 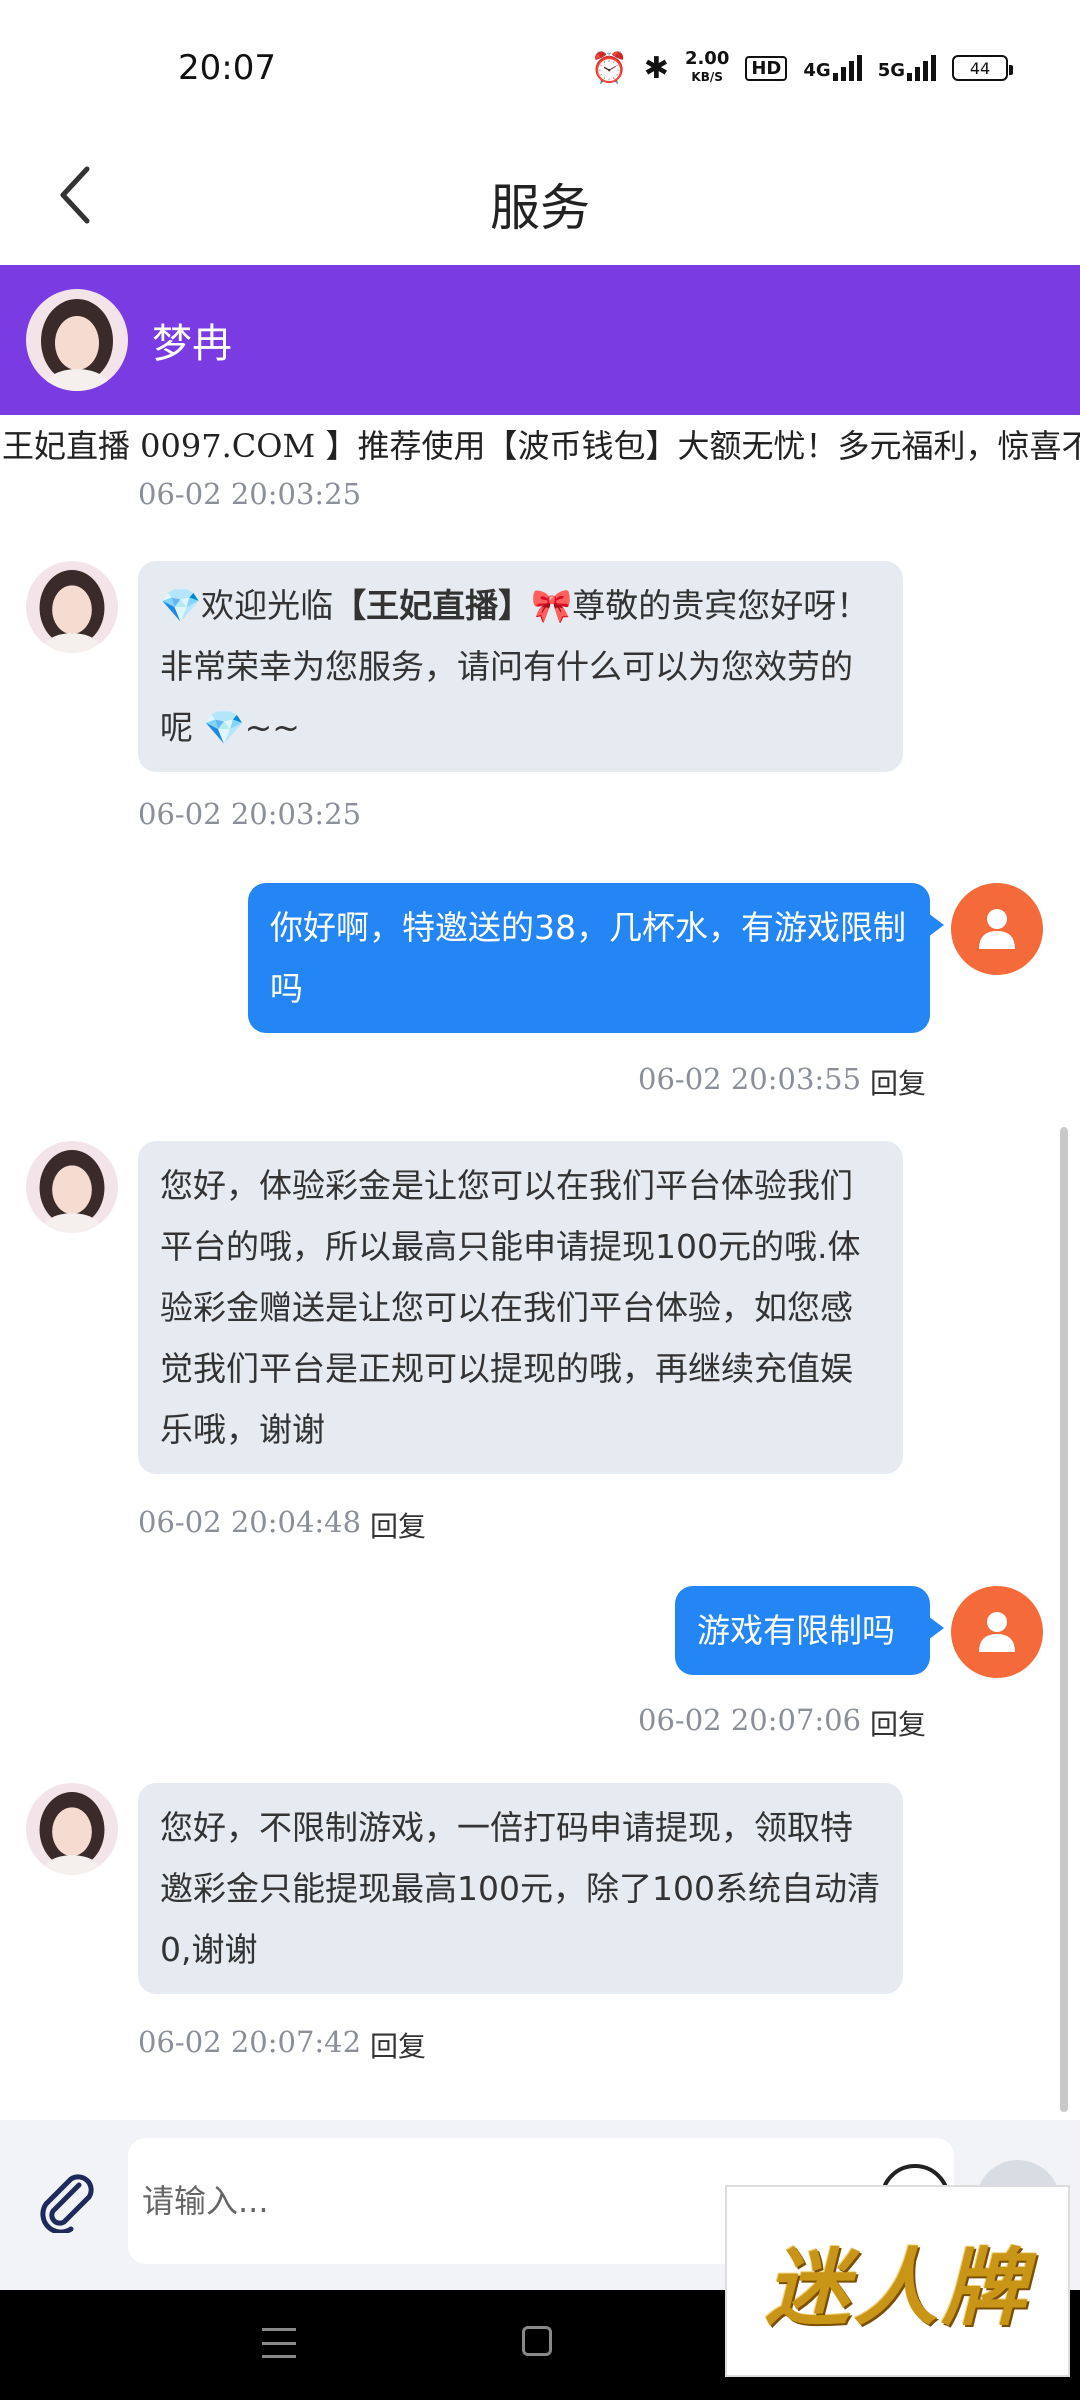 I want to click on page-title: 服务, so click(x=540, y=208).